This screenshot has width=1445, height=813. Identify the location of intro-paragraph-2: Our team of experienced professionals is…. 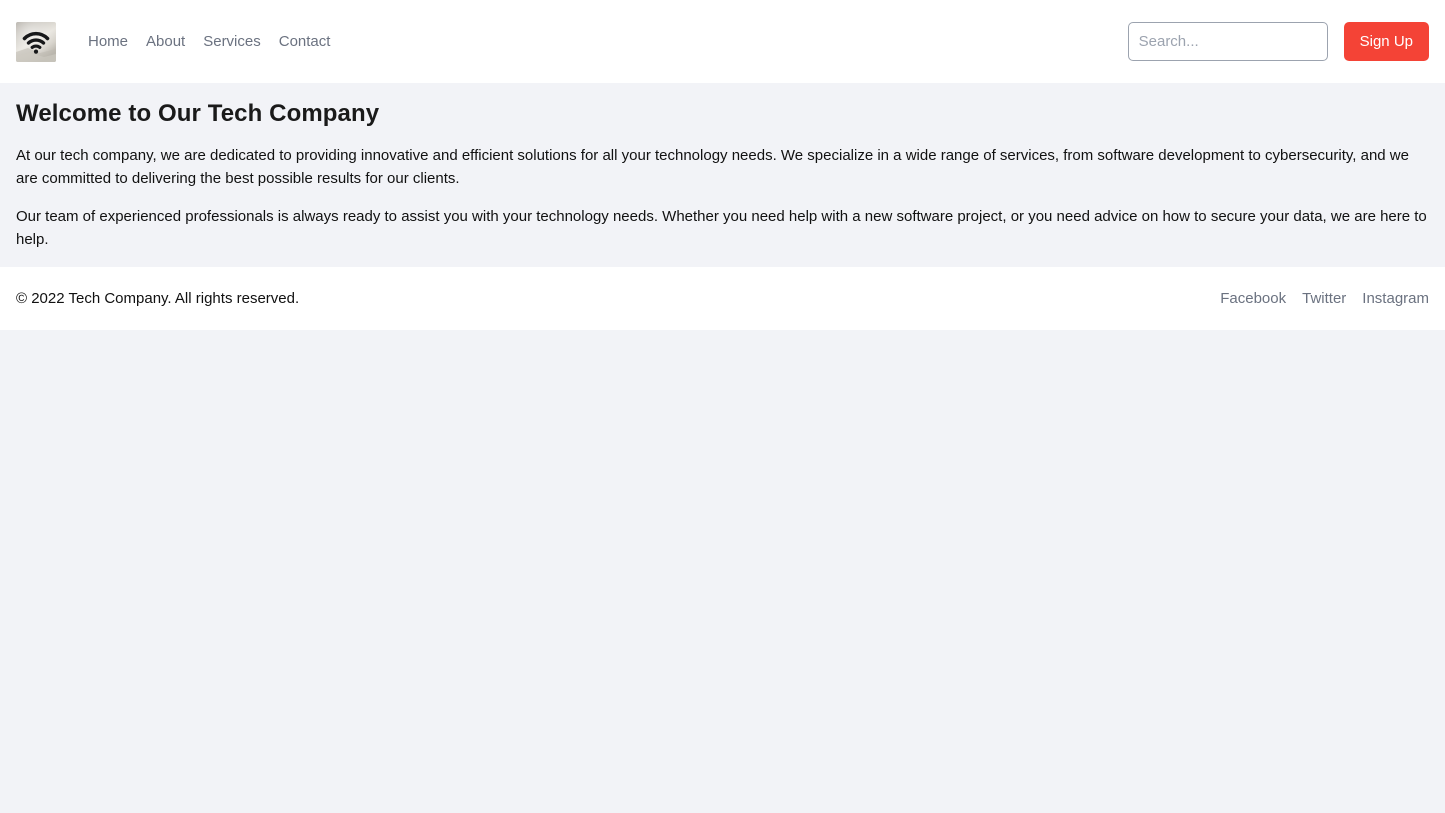
(721, 228).